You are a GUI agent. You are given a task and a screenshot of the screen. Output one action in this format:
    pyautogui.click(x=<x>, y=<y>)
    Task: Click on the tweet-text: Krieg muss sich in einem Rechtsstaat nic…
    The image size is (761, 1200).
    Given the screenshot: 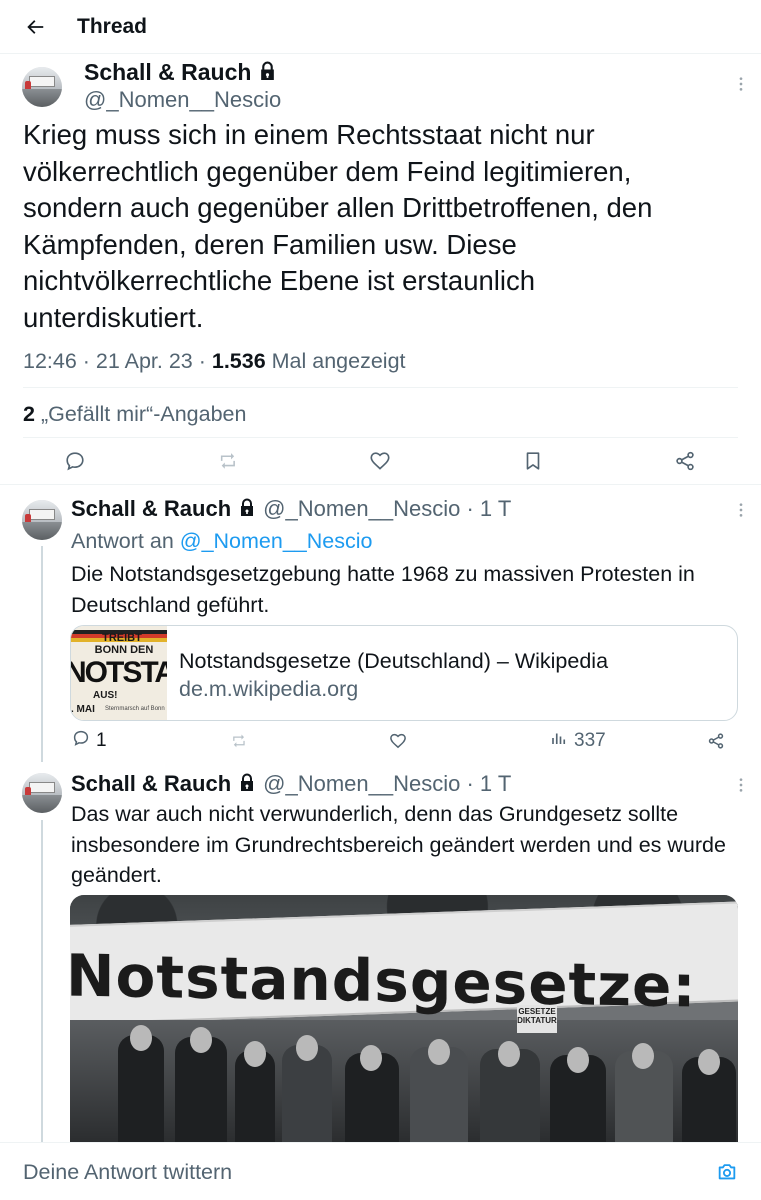 What is the action you would take?
    pyautogui.click(x=338, y=226)
    